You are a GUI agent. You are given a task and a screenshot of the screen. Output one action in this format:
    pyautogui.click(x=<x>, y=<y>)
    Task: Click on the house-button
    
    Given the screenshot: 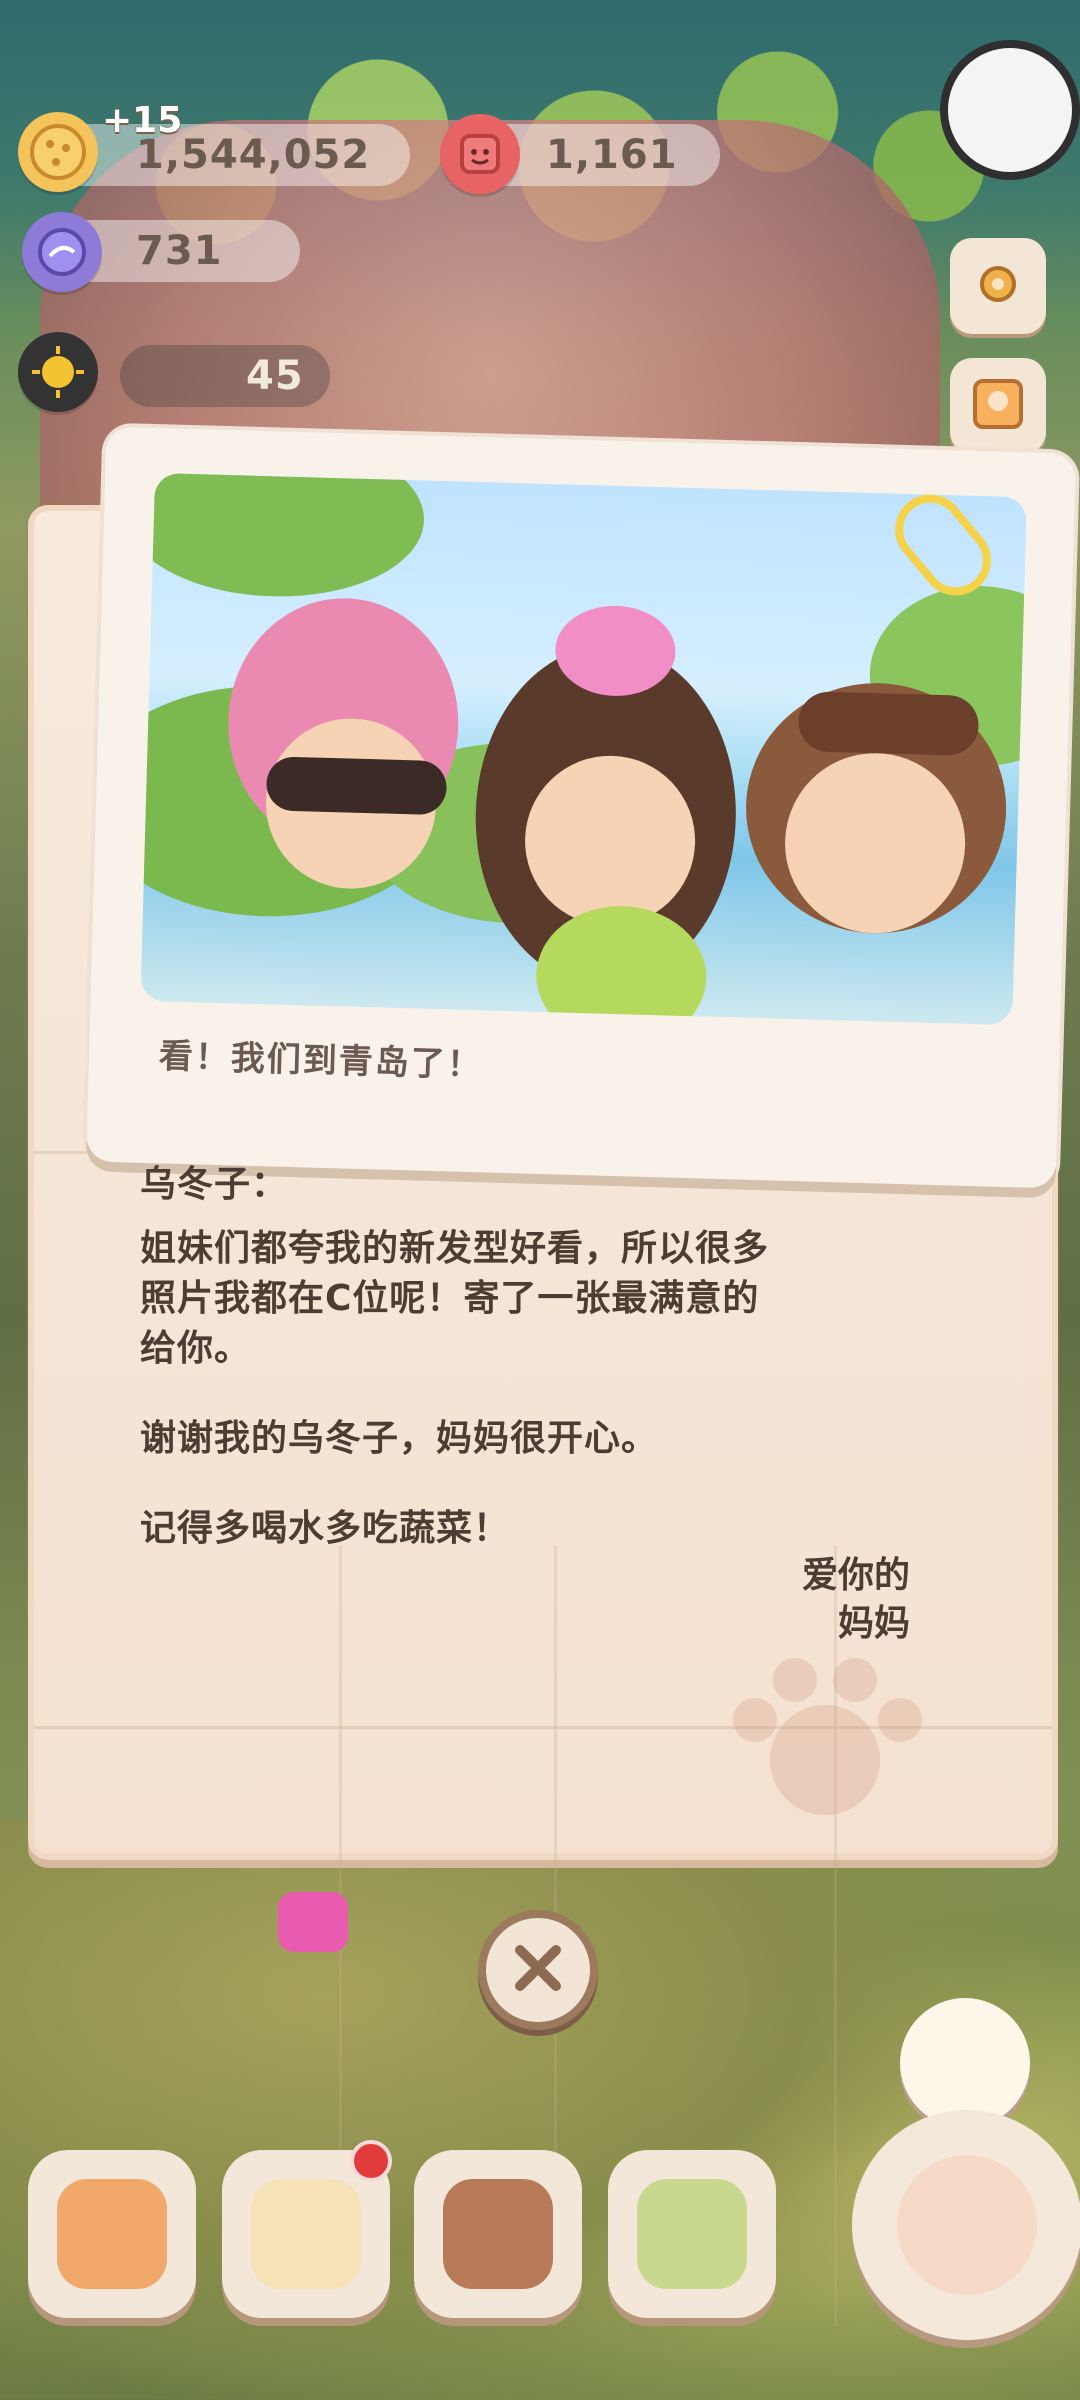 What is the action you would take?
    pyautogui.click(x=112, y=2234)
    